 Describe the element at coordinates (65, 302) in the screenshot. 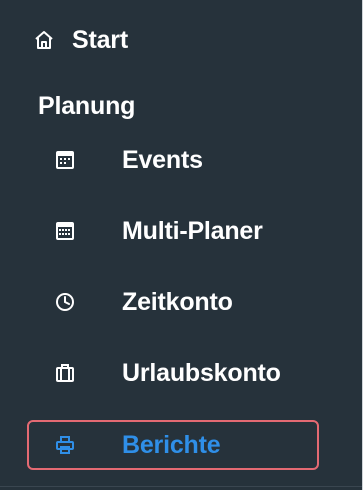

I see `clock-icon` at that location.